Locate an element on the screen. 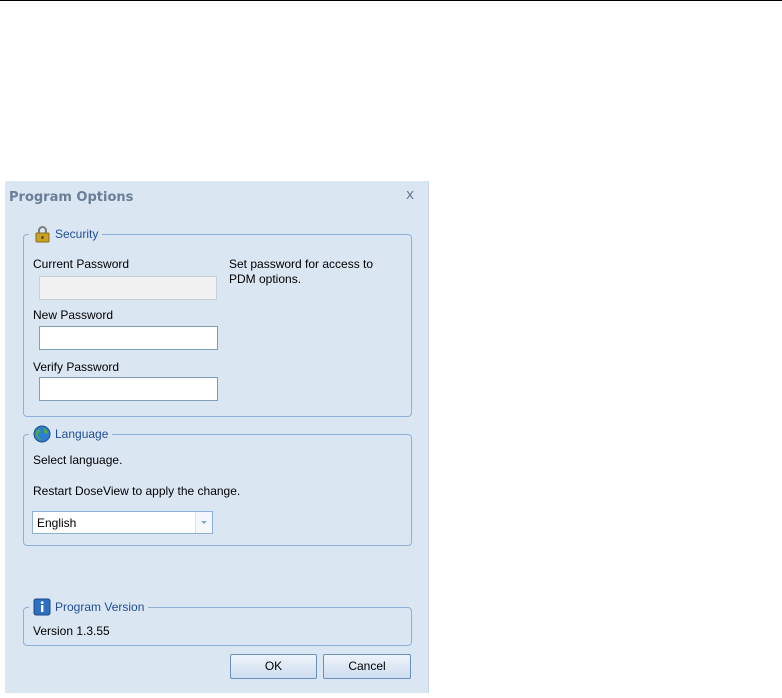  lock-icon is located at coordinates (42, 234).